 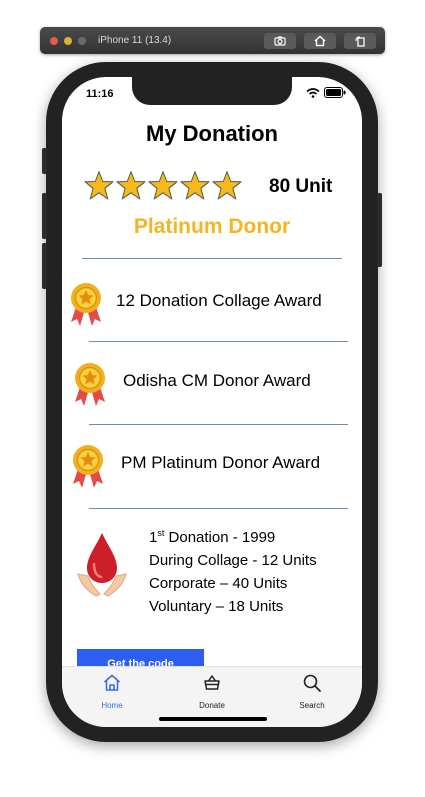 What do you see at coordinates (312, 693) in the screenshot?
I see `tab-search: Search` at bounding box center [312, 693].